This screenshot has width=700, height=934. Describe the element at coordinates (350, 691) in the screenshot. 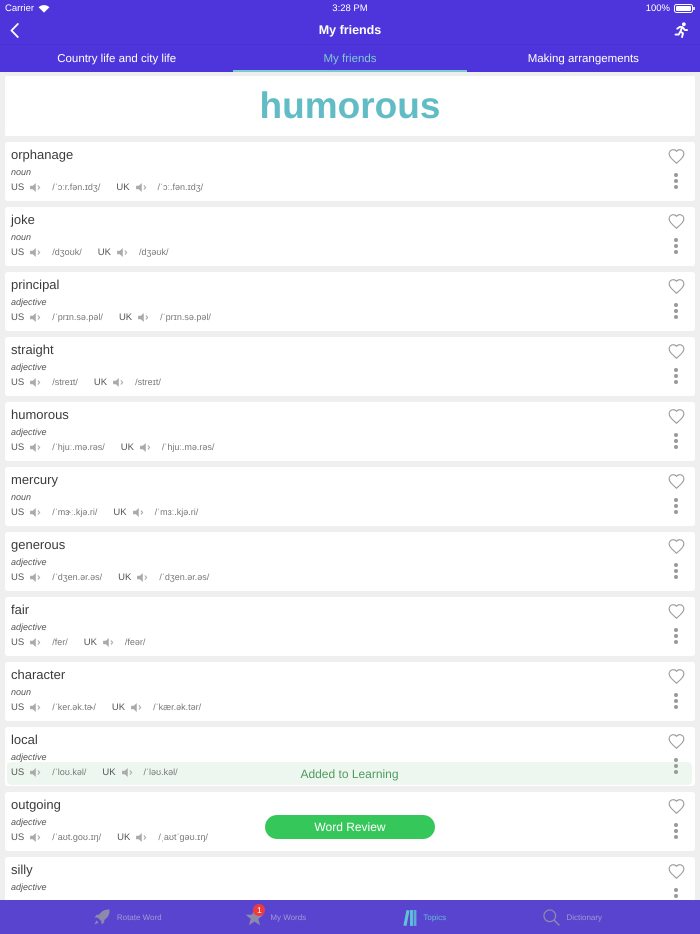

I see `word-card: character noun US /ˈker.ək.tɚ/ UK /ˈkær.ək.tər/` at that location.